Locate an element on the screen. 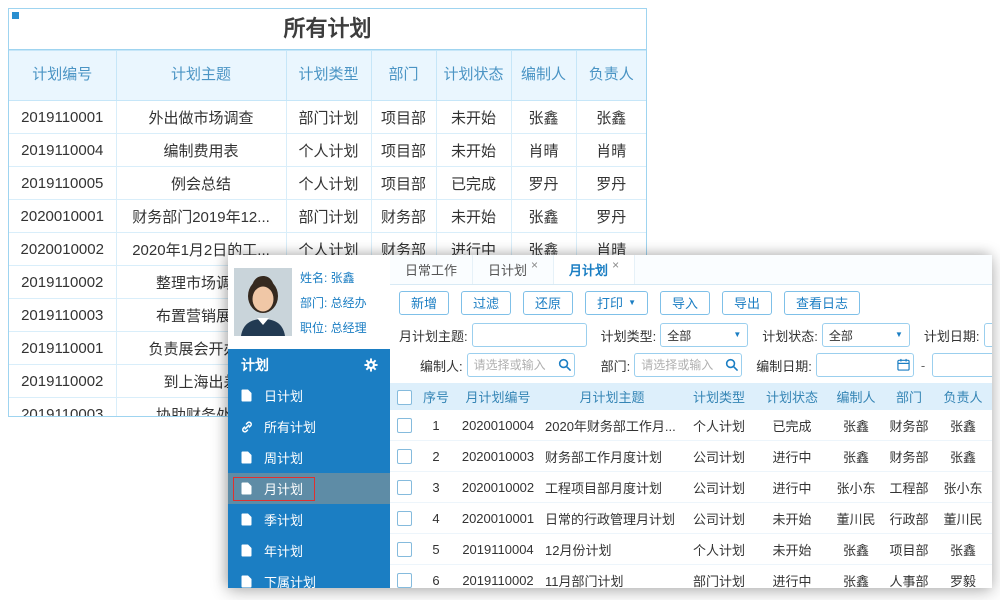 This screenshot has width=1000, height=600. table-cell: 编制费用表 is located at coordinates (201, 150).